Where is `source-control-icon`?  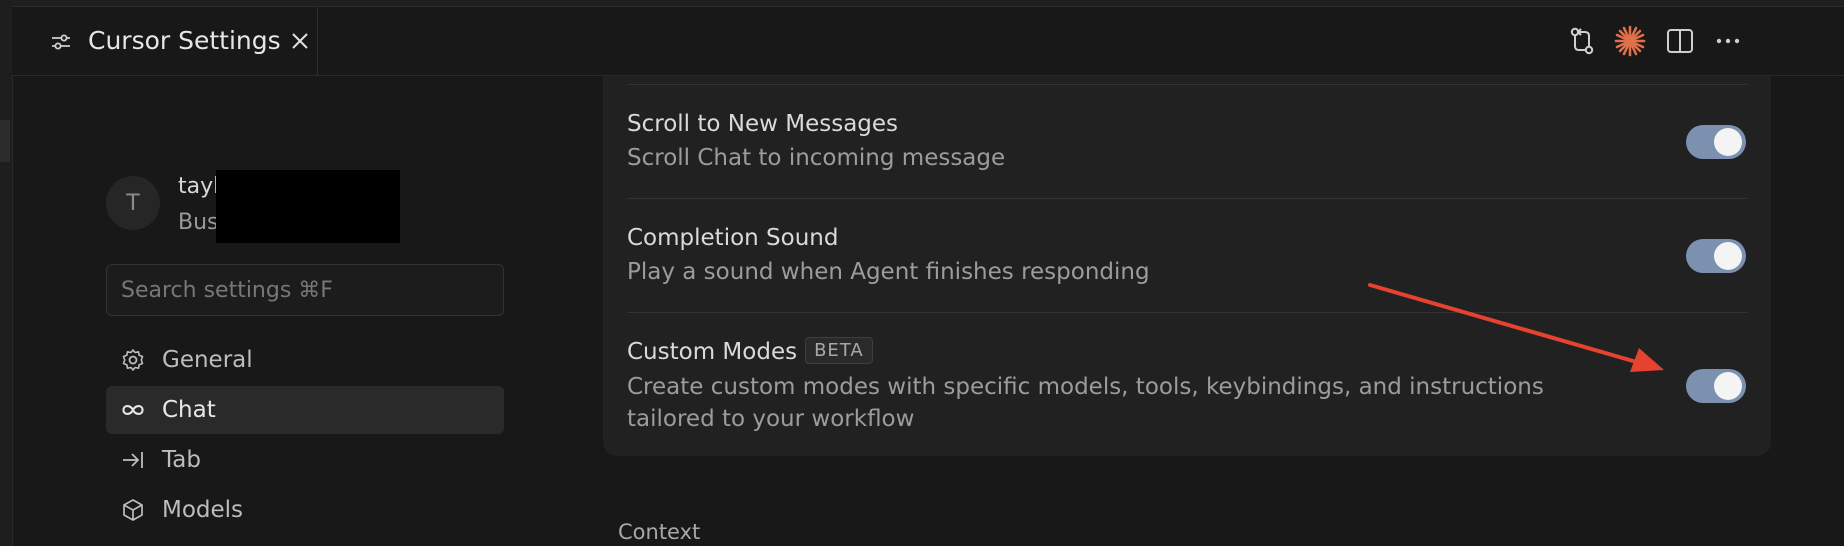
source-control-icon is located at coordinates (1582, 41).